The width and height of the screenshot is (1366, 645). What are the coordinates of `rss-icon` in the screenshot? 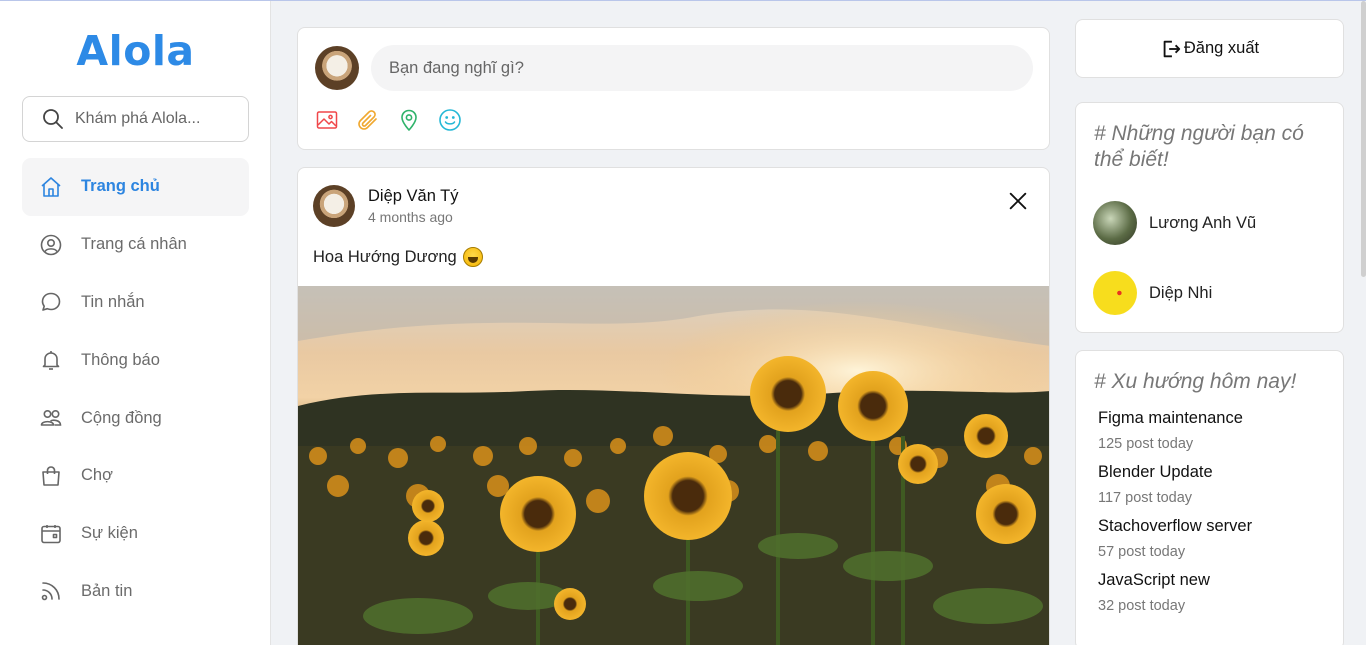 It's located at (50, 591).